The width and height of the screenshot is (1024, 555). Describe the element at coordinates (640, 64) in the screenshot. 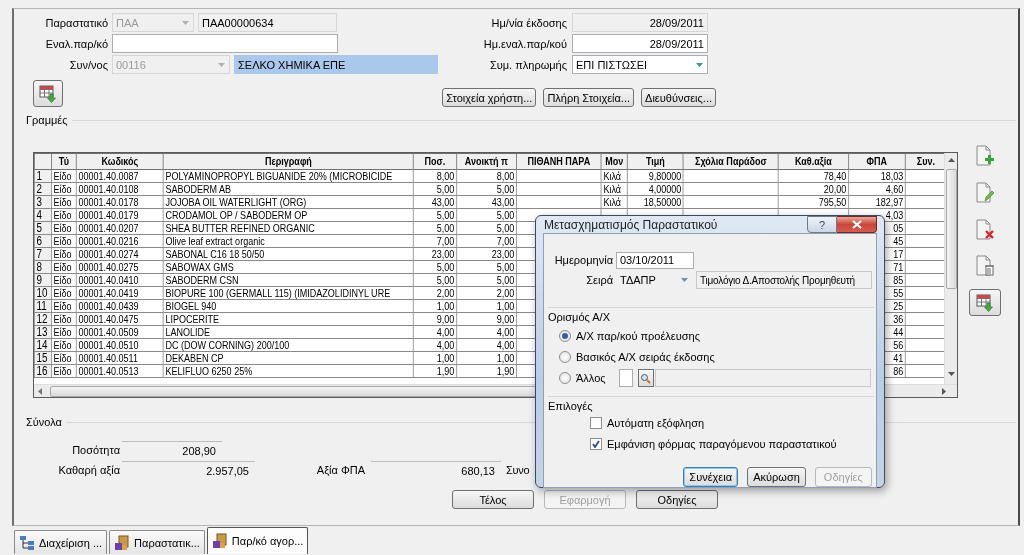

I see `payment-dropdown: ΕΠΙ ΠΙΣΤΩΣΕΙ` at that location.